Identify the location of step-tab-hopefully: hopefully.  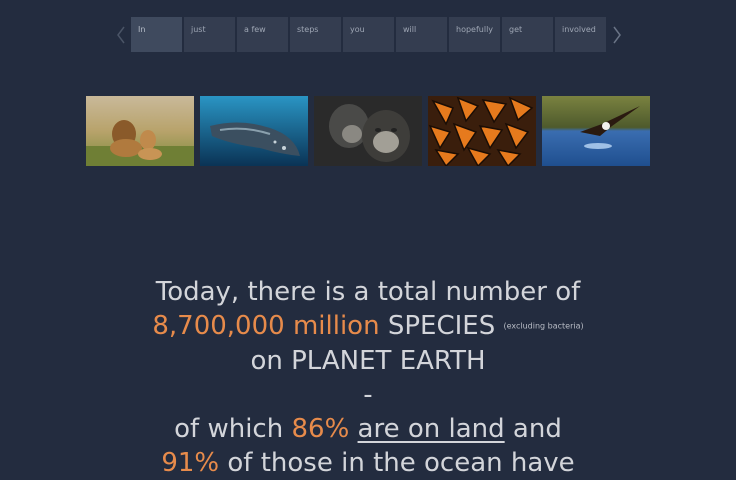
(474, 34).